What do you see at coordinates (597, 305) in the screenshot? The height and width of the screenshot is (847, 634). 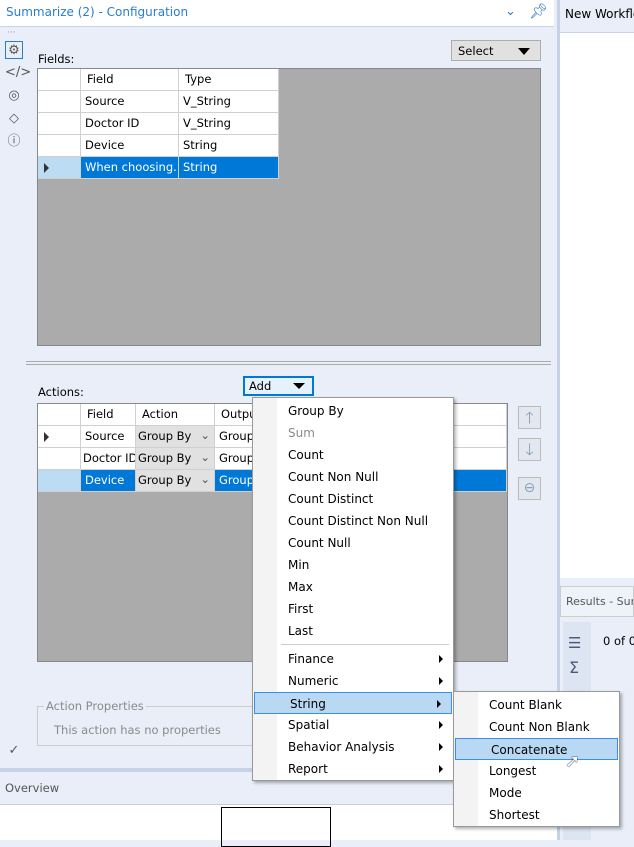 I see `workflow-canvas` at bounding box center [597, 305].